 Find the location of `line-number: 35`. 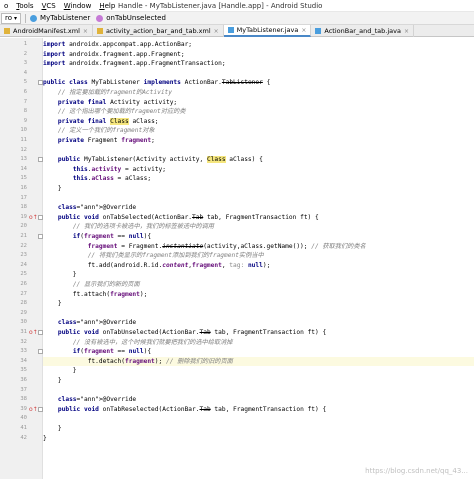

line-number: 35 is located at coordinates (13, 371).